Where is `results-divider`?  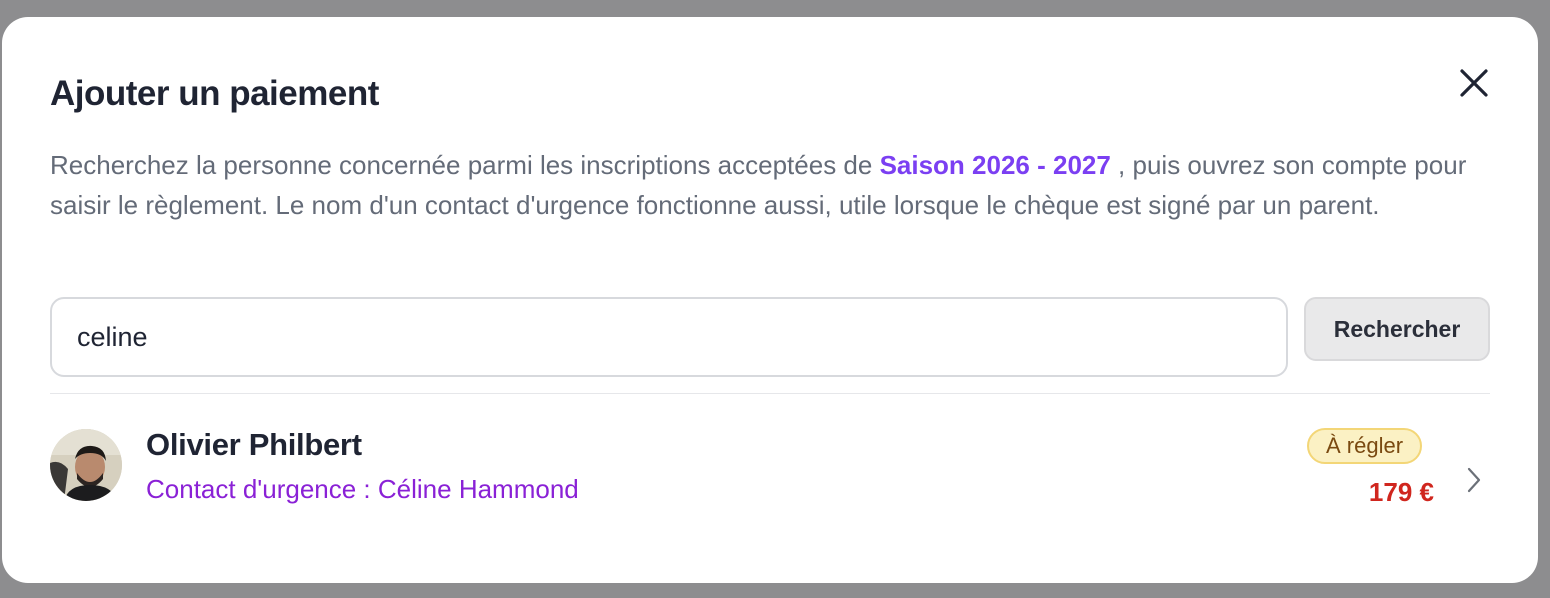
results-divider is located at coordinates (770, 393).